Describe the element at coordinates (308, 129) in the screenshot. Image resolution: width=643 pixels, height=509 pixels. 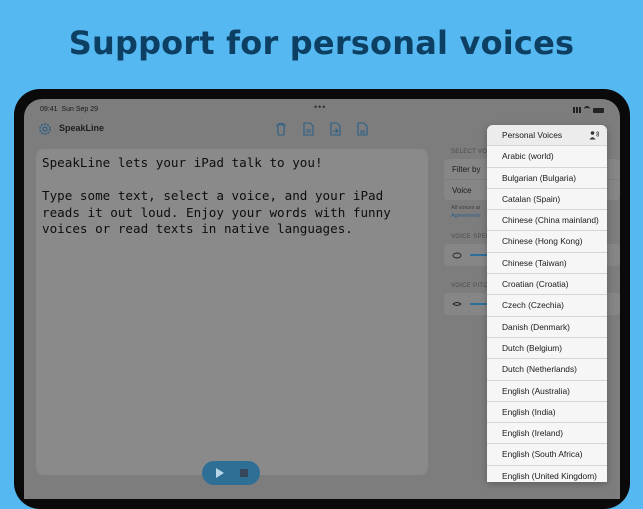
I see `document-icon` at that location.